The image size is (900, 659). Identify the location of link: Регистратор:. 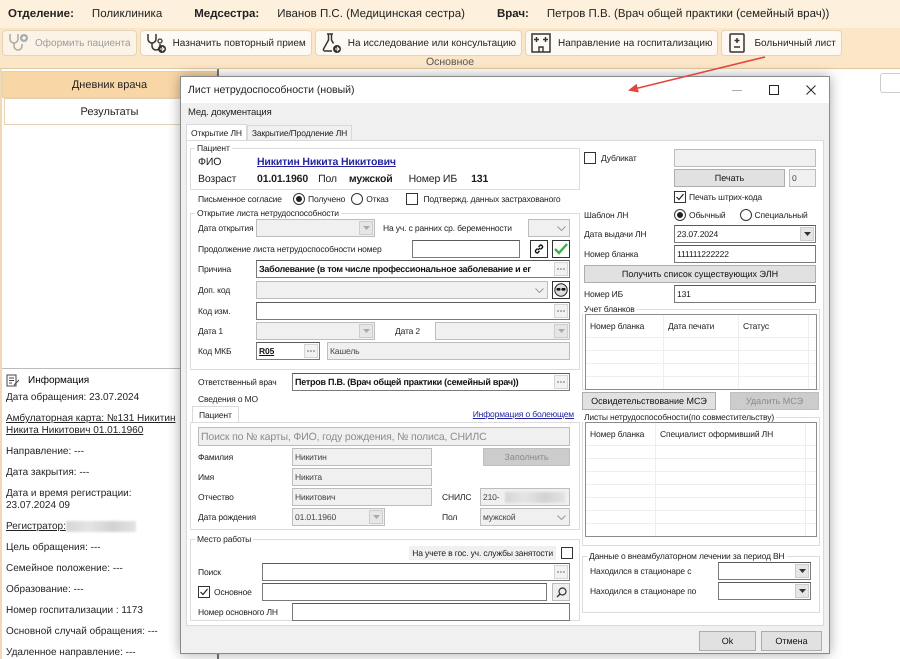
(36, 526).